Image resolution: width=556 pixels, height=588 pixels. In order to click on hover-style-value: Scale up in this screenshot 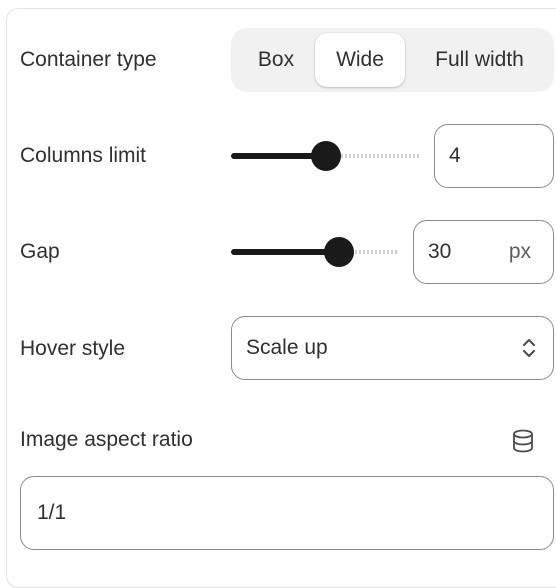, I will do `click(287, 347)`.